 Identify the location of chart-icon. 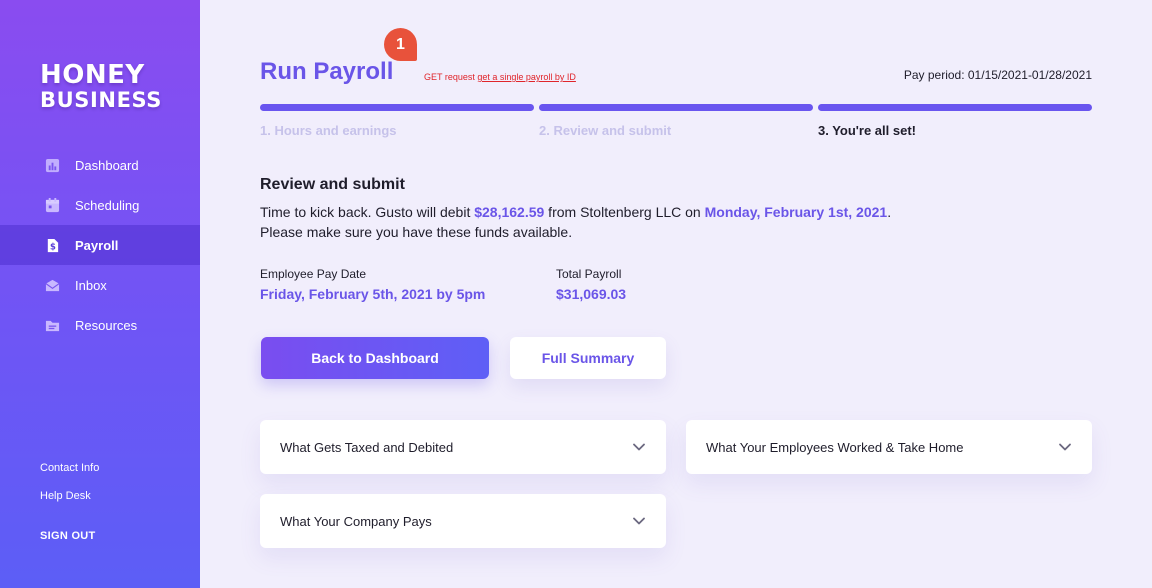
(52, 165).